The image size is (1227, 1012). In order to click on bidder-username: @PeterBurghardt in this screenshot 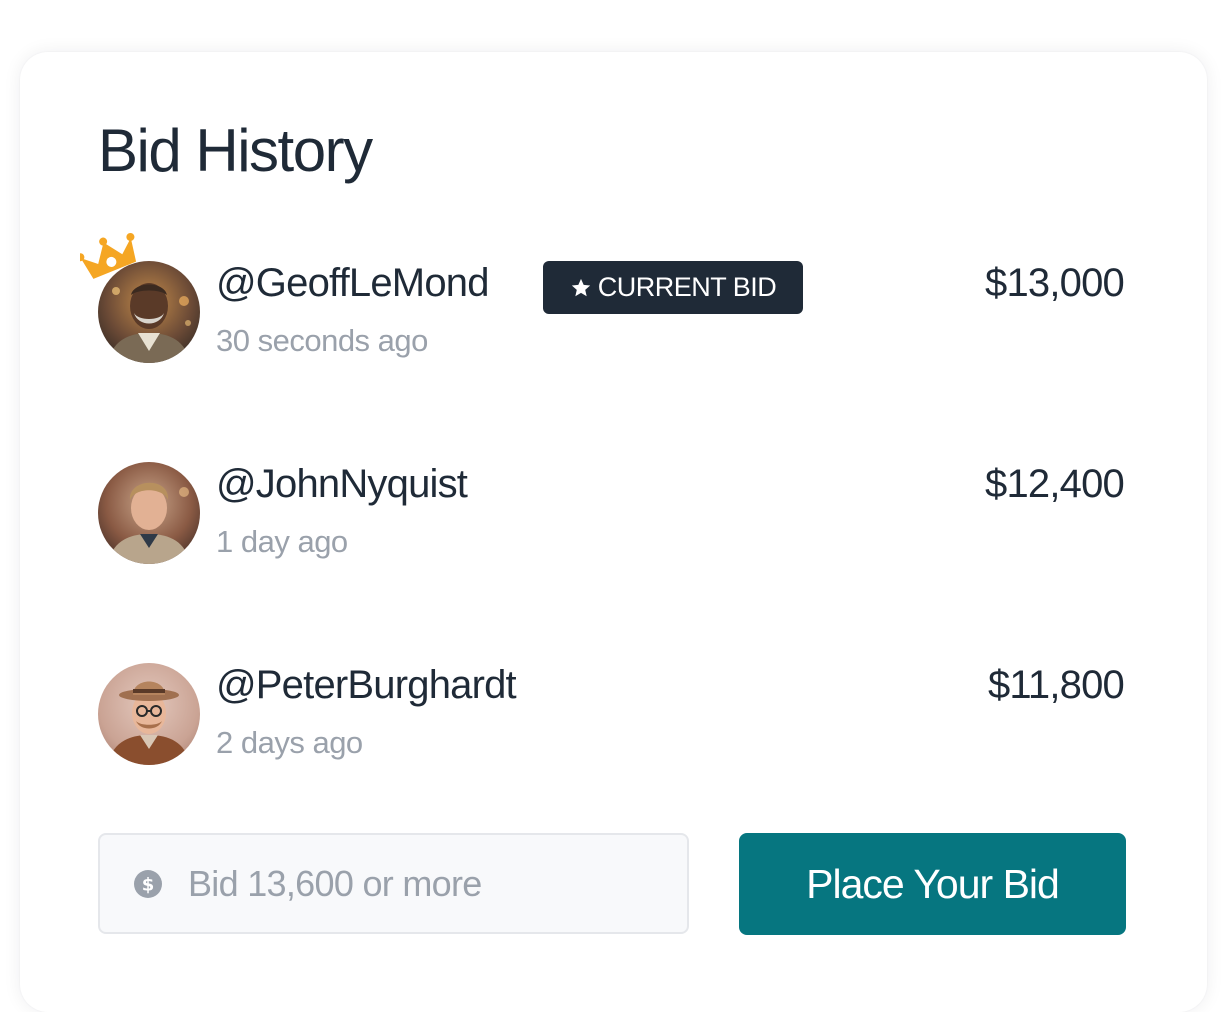, I will do `click(366, 685)`.